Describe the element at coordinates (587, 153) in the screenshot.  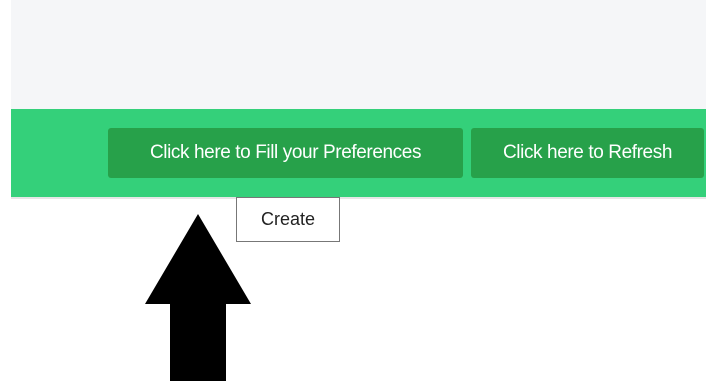
I see `refresh-button: Click here to Refresh` at that location.